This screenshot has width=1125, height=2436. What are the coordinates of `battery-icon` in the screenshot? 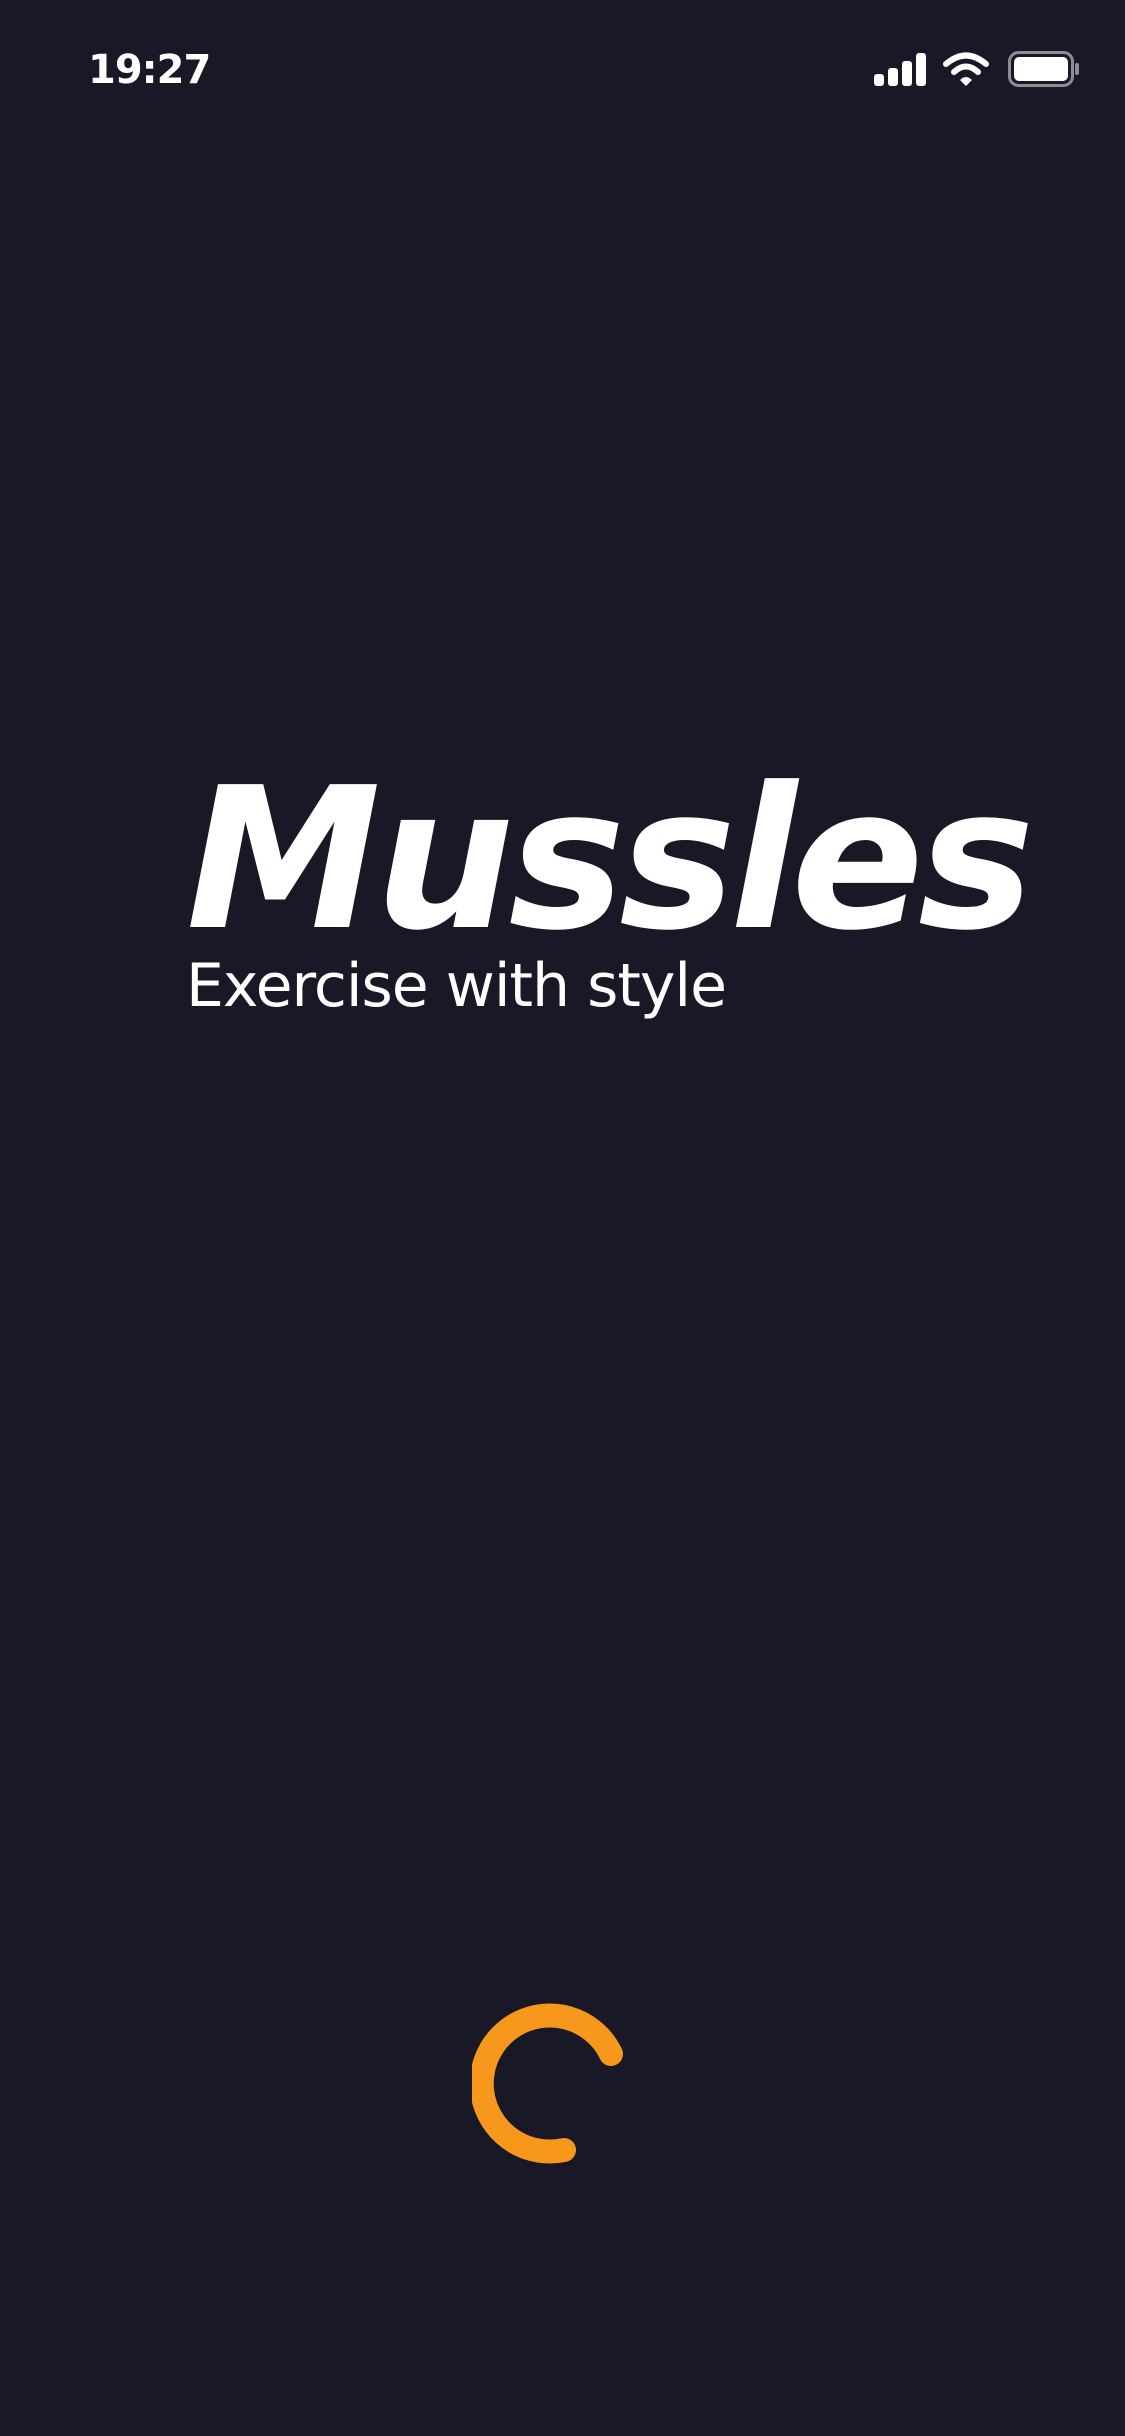 It's located at (1043, 69).